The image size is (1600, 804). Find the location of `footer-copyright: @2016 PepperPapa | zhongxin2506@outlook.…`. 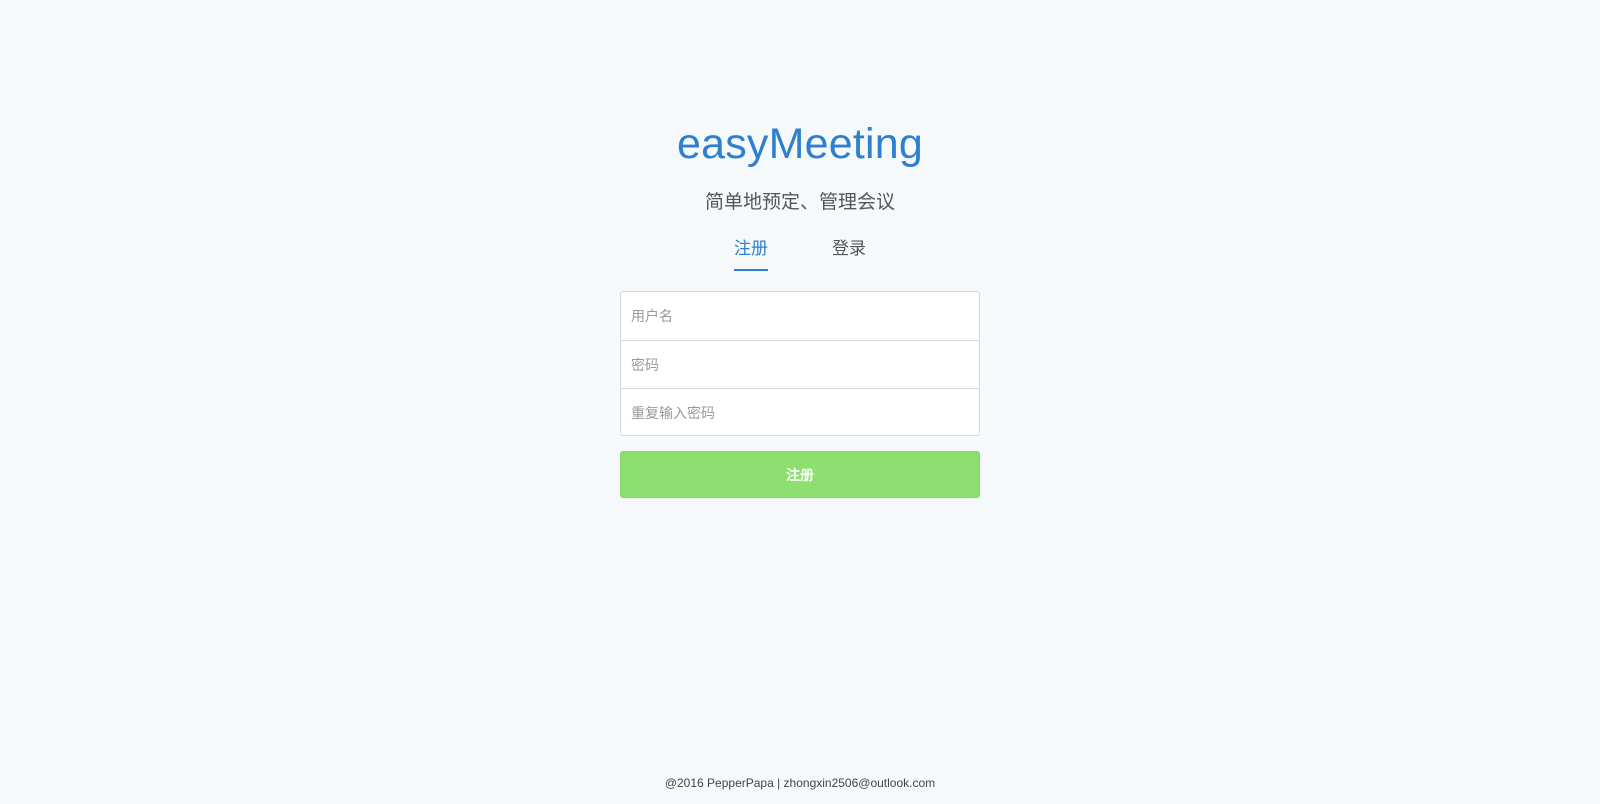

footer-copyright: @2016 PepperPapa | zhongxin2506@outlook.… is located at coordinates (800, 783).